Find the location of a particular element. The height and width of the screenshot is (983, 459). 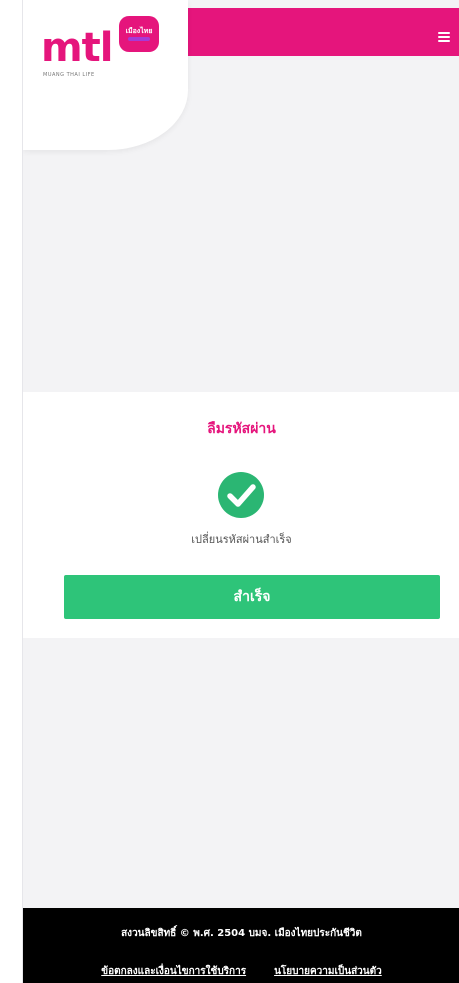

logo-badge-bar is located at coordinates (139, 38).